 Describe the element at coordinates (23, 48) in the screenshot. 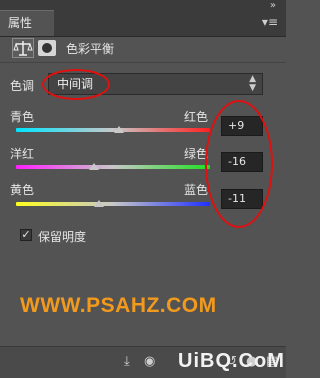

I see `balance-scale-icon` at that location.